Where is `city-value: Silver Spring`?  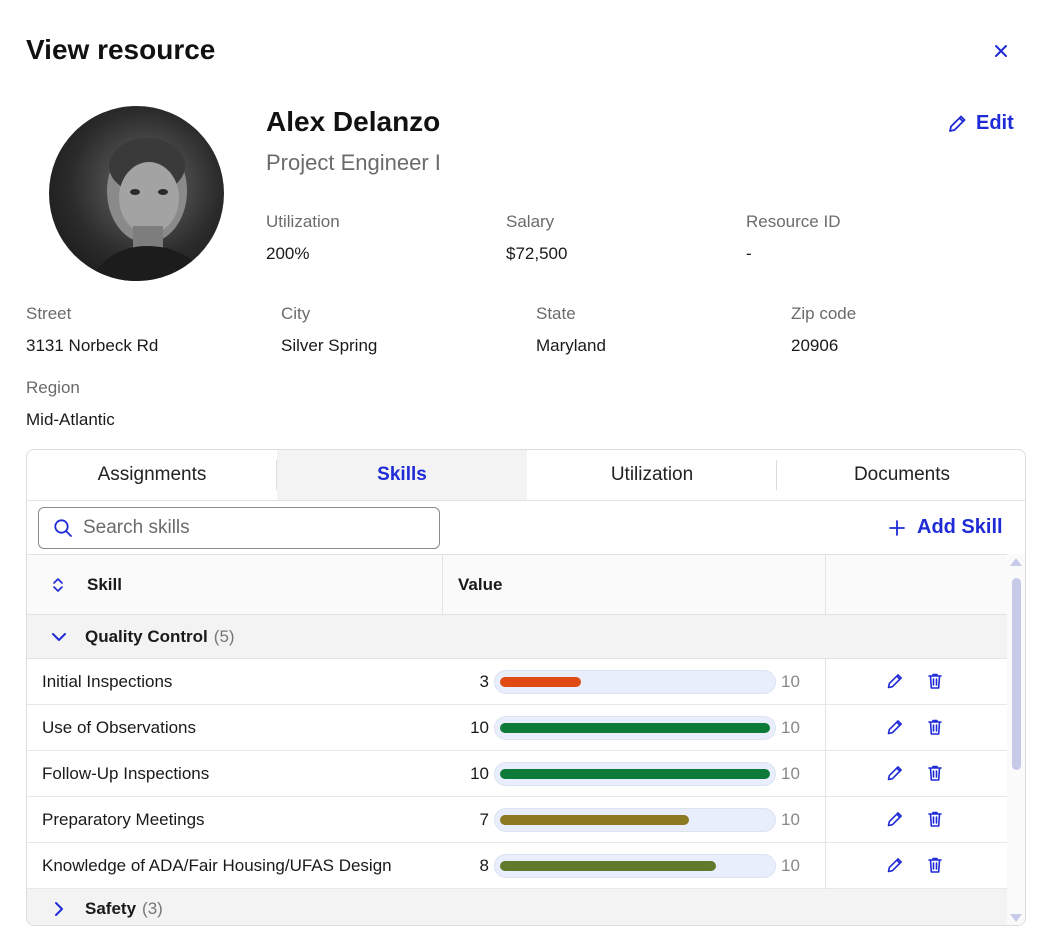
city-value: Silver Spring is located at coordinates (329, 345).